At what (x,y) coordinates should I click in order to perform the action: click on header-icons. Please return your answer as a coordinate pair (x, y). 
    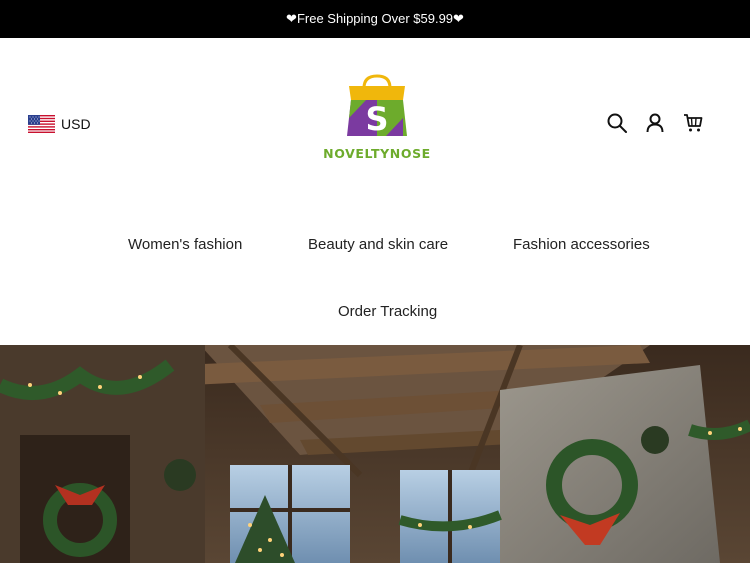
    Looking at the image, I should click on (655, 123).